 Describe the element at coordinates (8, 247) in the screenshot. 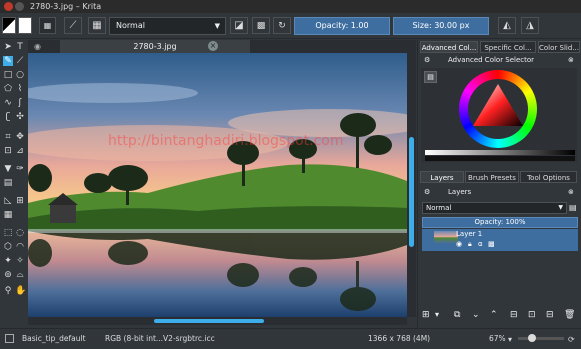

I see `polygon-select-icon: ⬡` at that location.